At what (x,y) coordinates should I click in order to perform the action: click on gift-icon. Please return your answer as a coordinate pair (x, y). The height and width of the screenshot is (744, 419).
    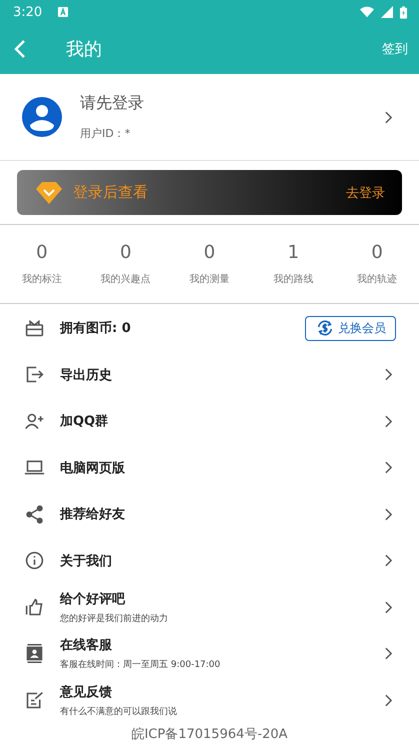
    Looking at the image, I should click on (34, 328).